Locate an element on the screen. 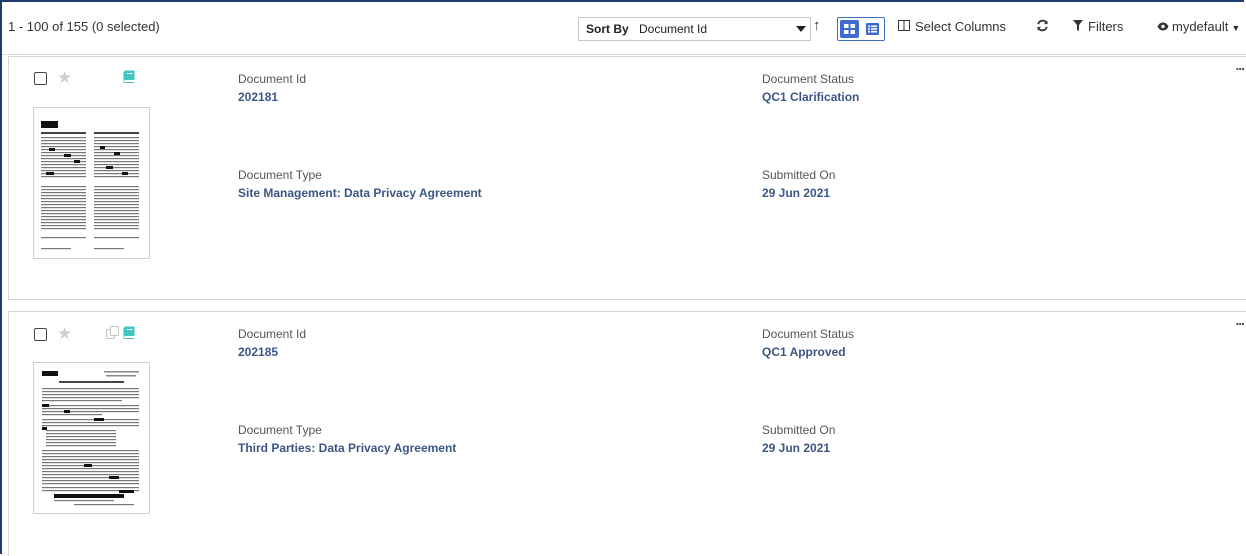 This screenshot has width=1246, height=556. select-columns-button: Select Columns is located at coordinates (952, 26).